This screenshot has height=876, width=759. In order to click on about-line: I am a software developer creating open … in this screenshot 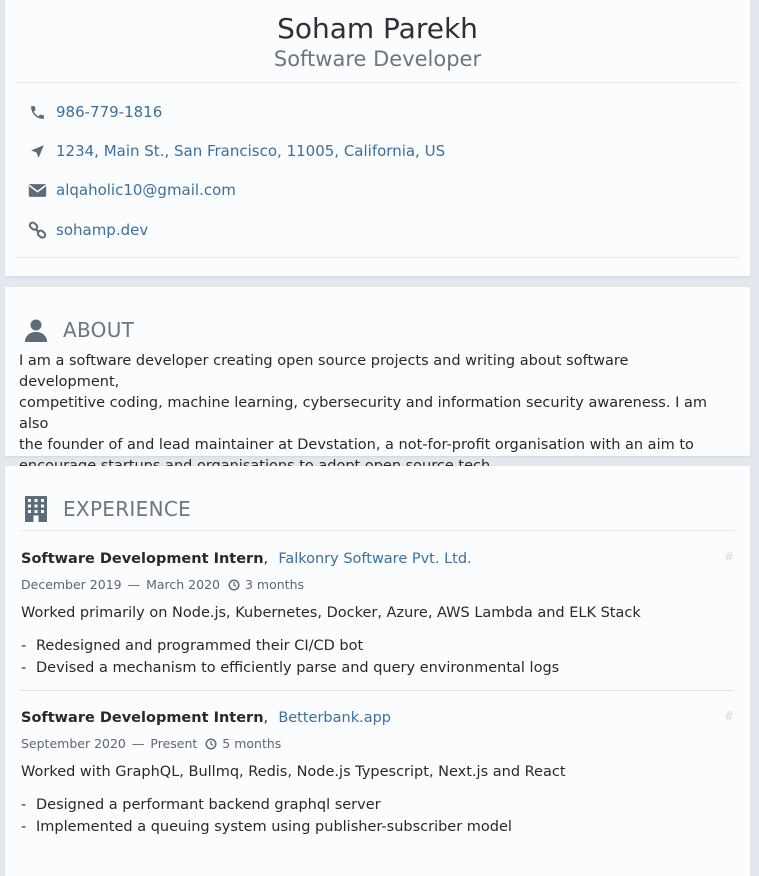, I will do `click(324, 371)`.